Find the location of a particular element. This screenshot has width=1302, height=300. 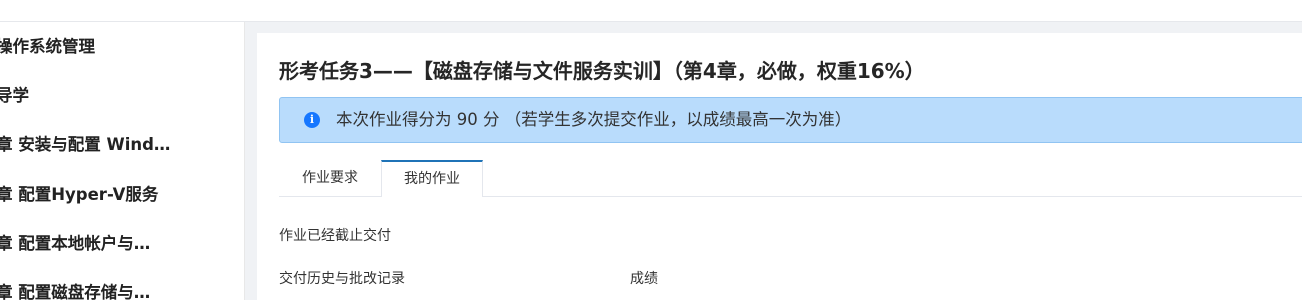

sidebar-item-course: 操作系统管理 is located at coordinates (116, 47).